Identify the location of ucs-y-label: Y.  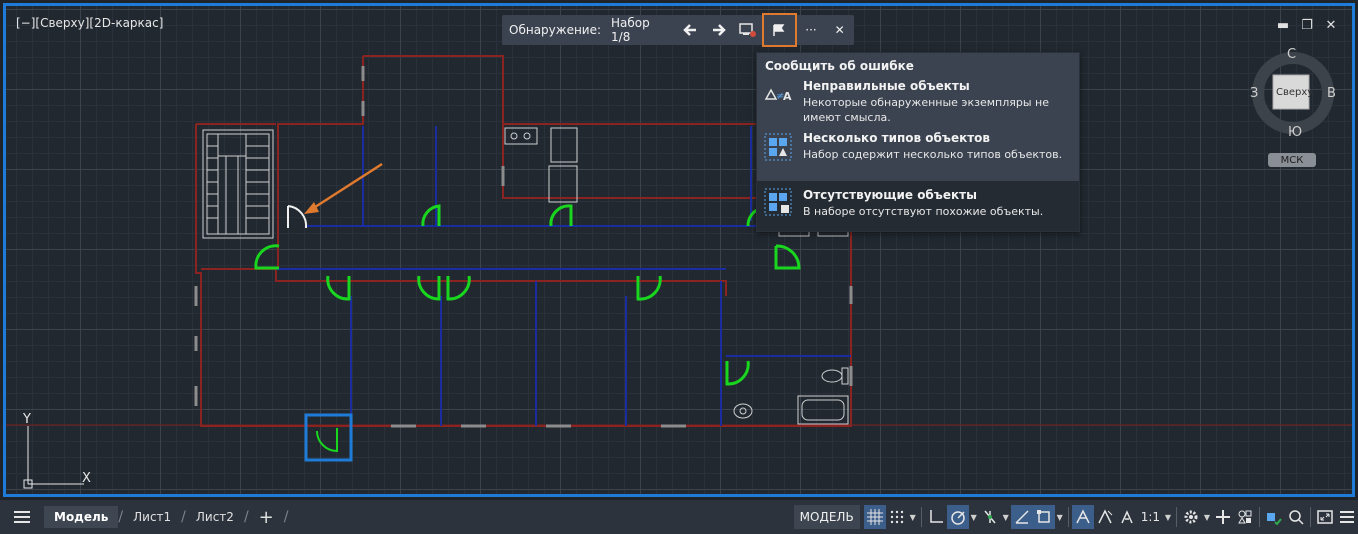
(26, 419).